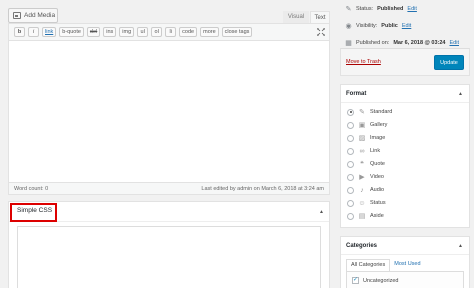 This screenshot has width=474, height=288. I want to click on quote-icon: ❝, so click(362, 164).